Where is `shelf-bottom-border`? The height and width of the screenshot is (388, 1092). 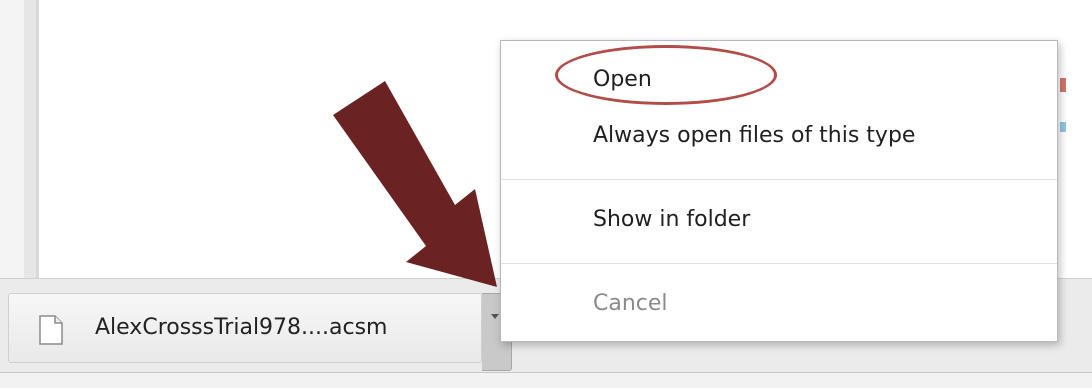 shelf-bottom-border is located at coordinates (546, 380).